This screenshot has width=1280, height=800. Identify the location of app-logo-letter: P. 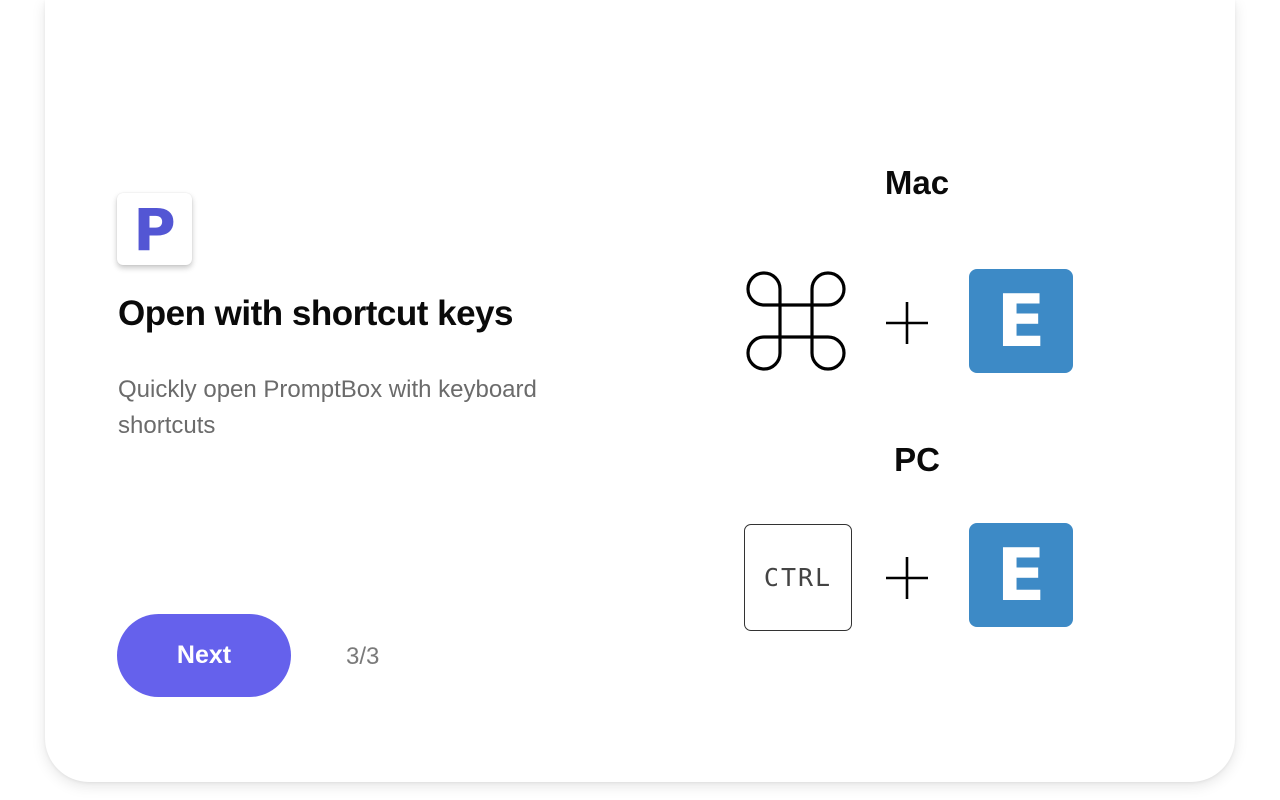
(154, 230).